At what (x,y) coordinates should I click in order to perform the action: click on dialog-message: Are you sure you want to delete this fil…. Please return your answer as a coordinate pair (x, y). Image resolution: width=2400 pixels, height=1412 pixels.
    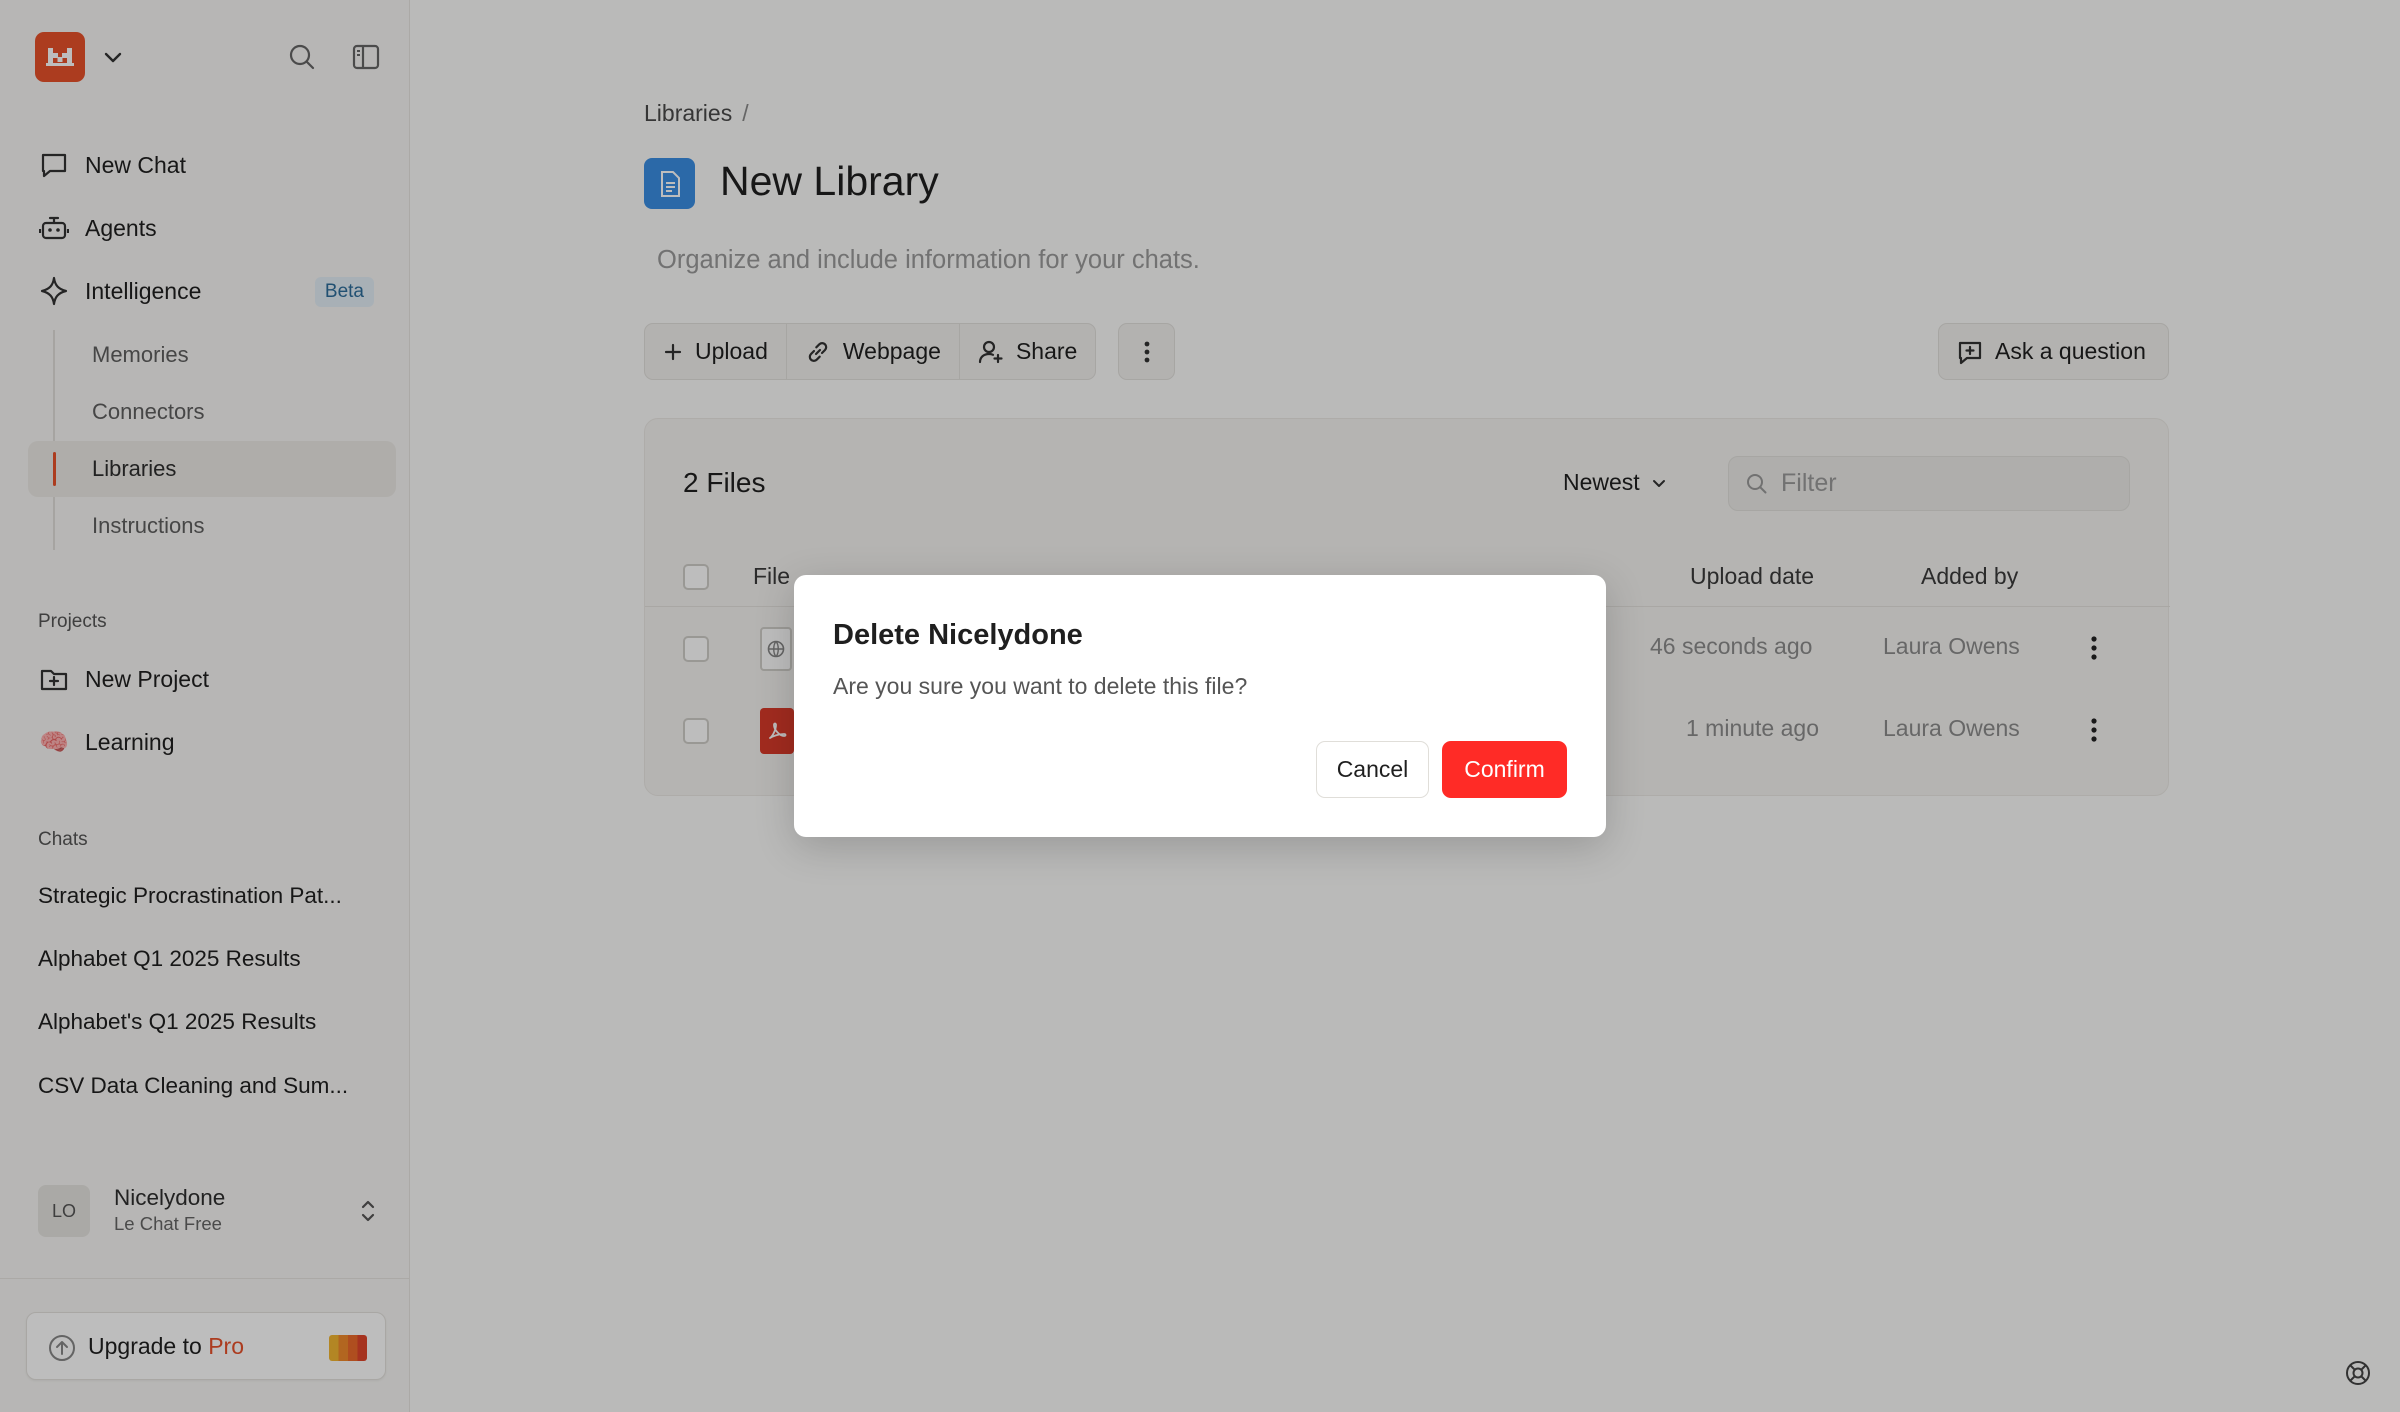
    Looking at the image, I should click on (1040, 686).